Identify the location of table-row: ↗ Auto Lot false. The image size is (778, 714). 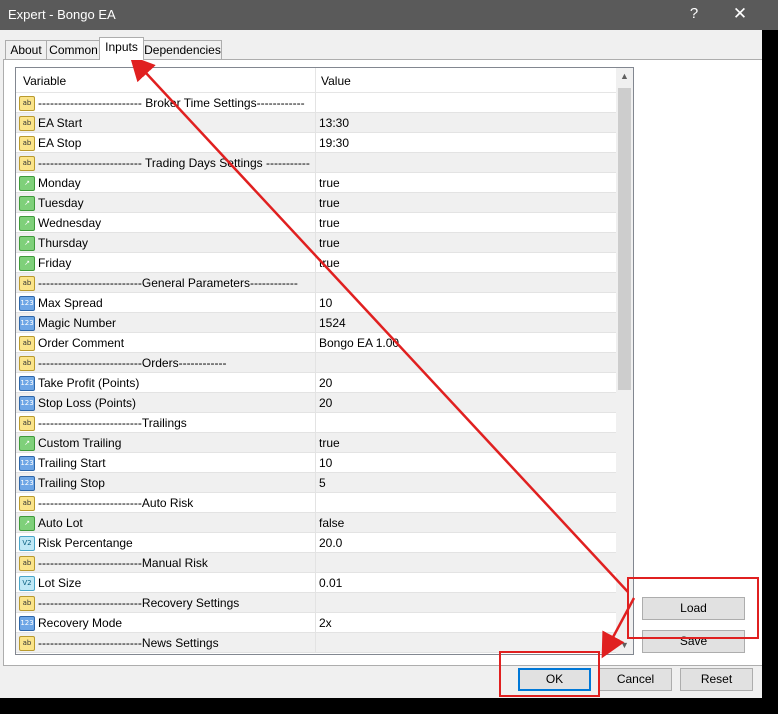
(316, 523).